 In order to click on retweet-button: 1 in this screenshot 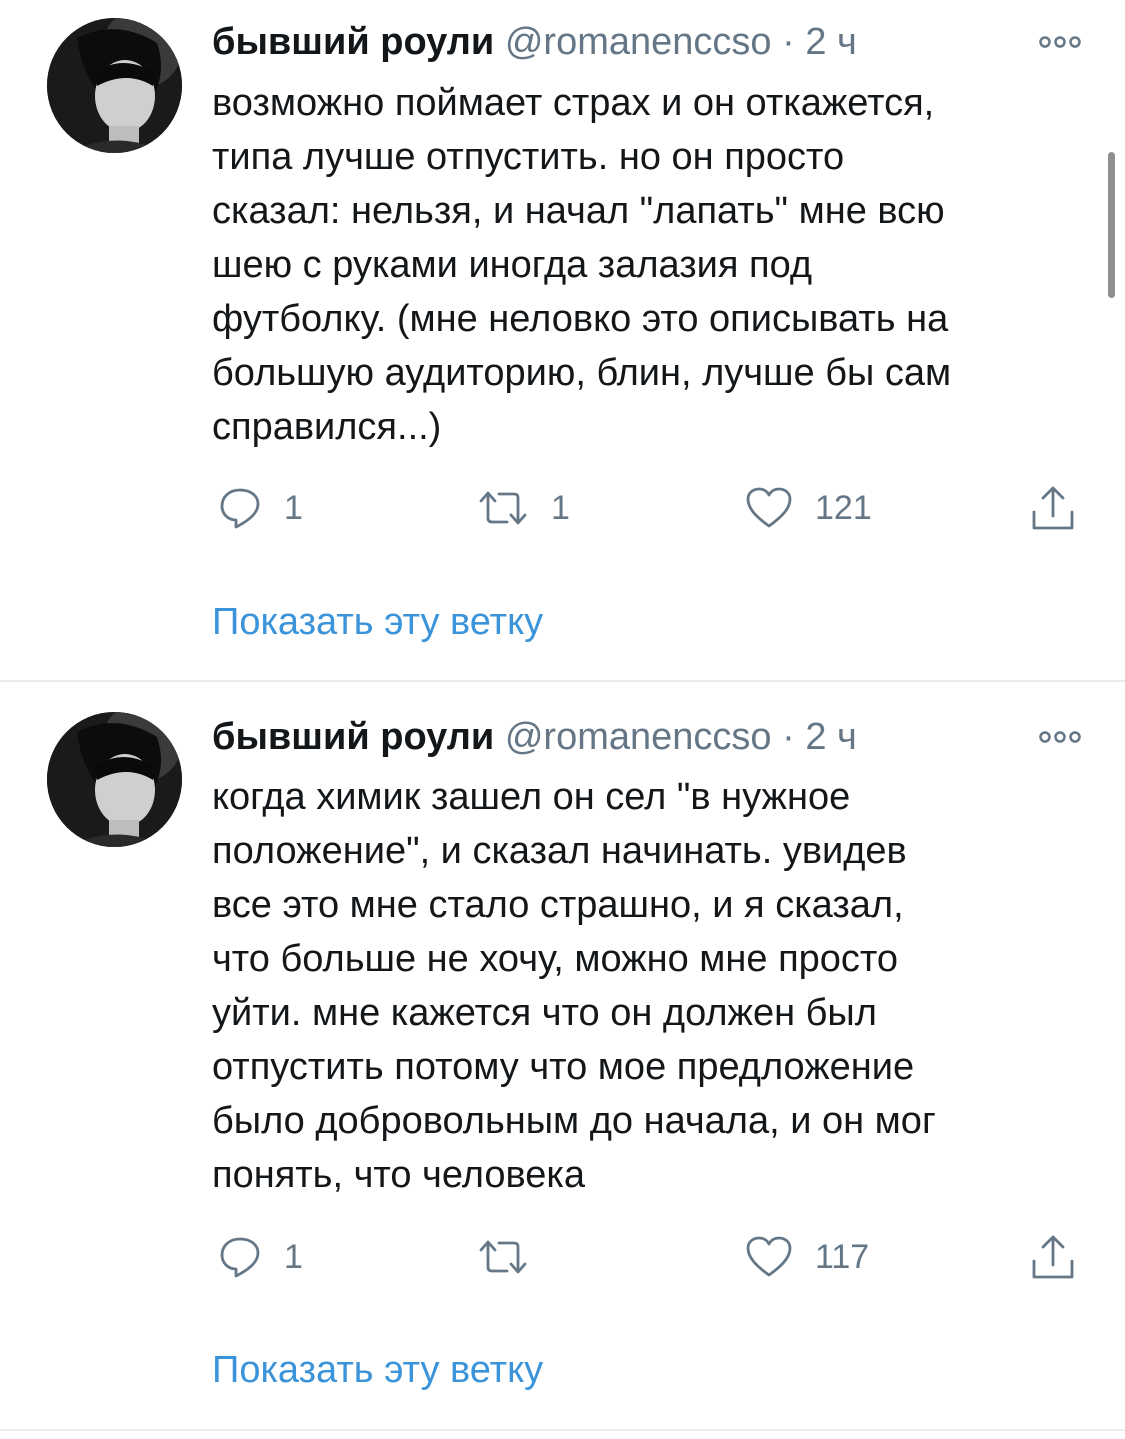, I will do `click(523, 508)`.